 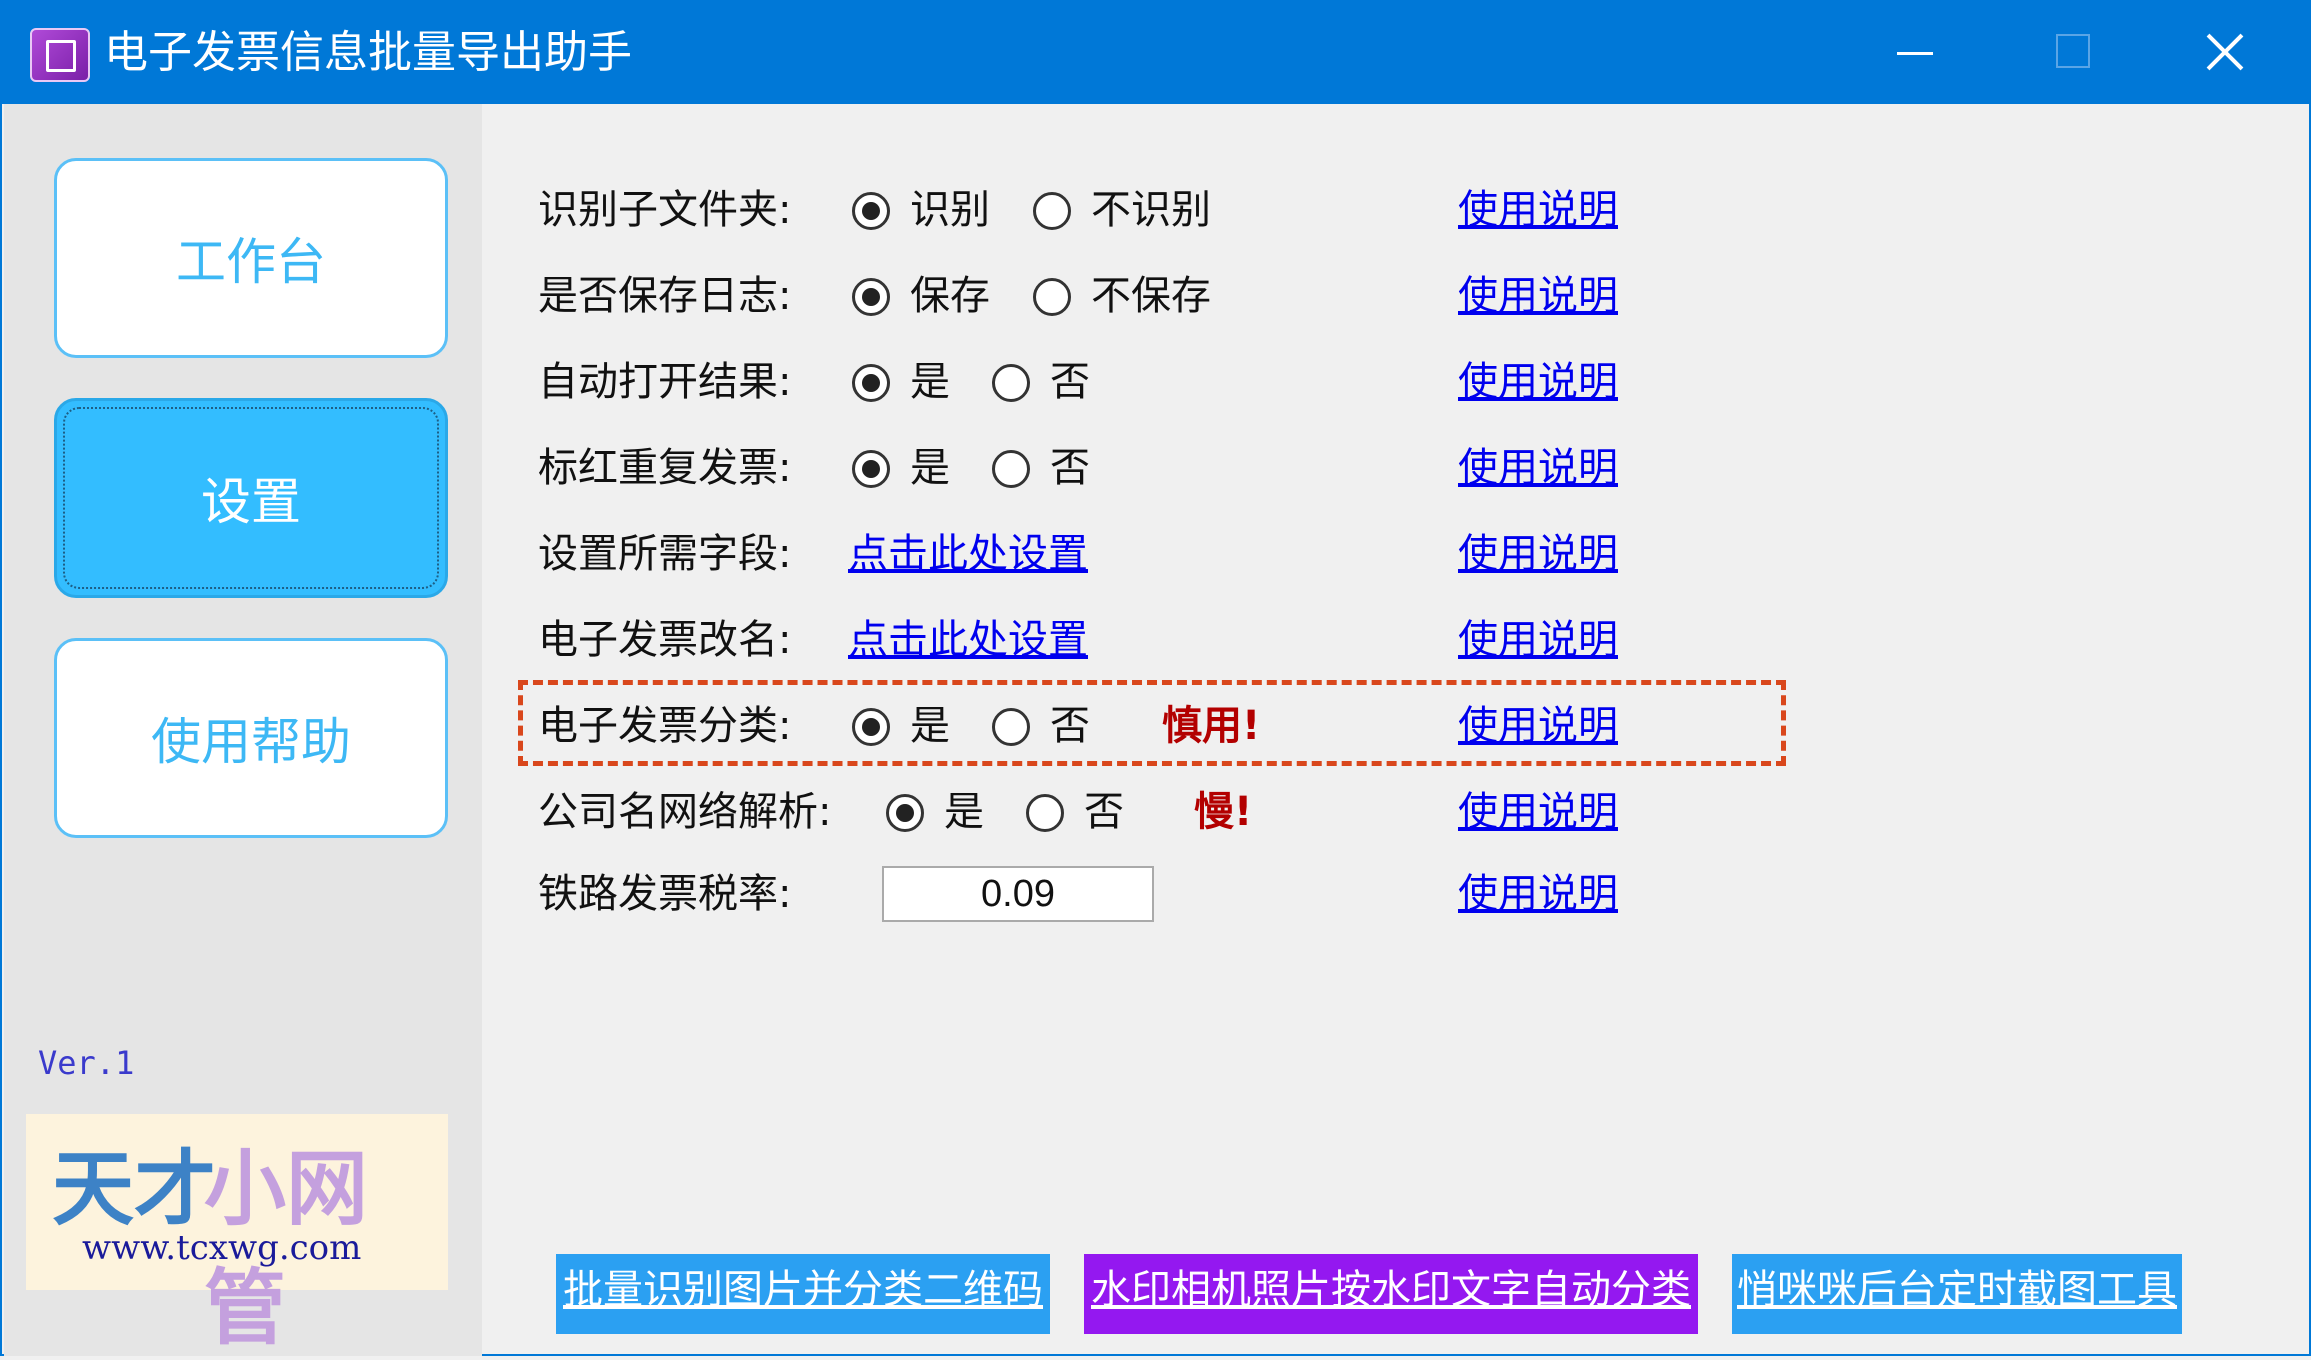 I want to click on radio-label-classify-no: 否, so click(x=1070, y=726).